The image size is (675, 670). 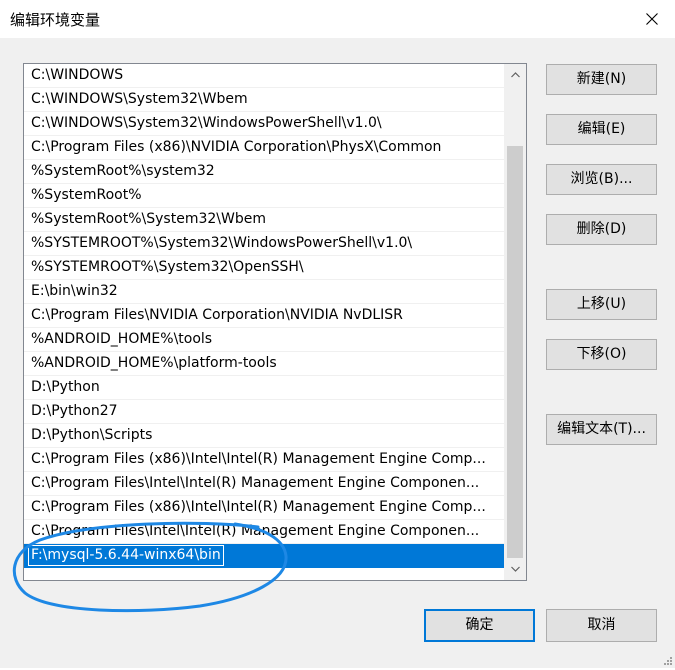 What do you see at coordinates (264, 340) in the screenshot?
I see `list-item: %ANDROID_HOME%\tools` at bounding box center [264, 340].